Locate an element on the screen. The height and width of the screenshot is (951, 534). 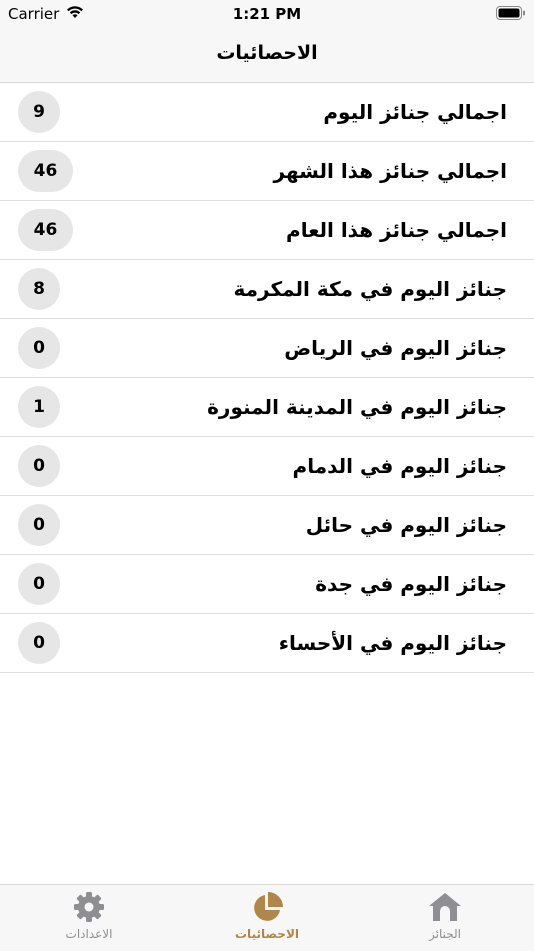
tab-settings: الاعدادات is located at coordinates (89, 918).